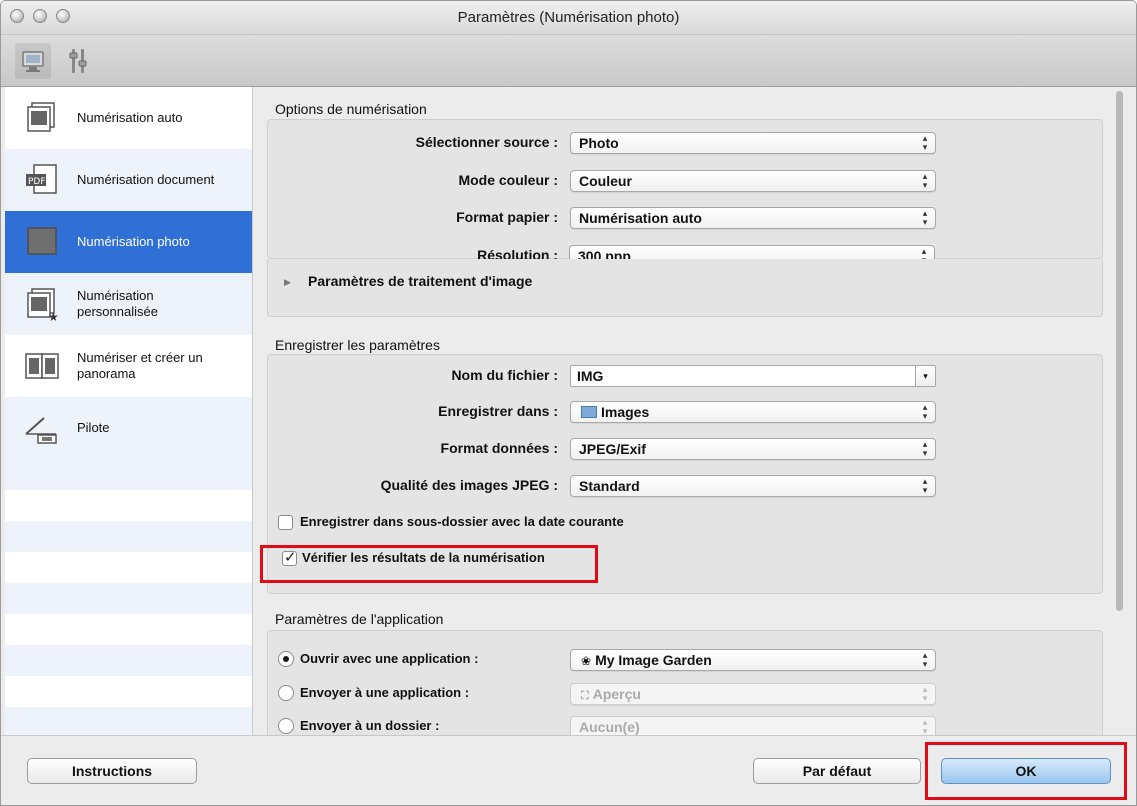 Image resolution: width=1137 pixels, height=806 pixels. I want to click on title-bar: Paramètres (Numérisation photo), so click(568, 18).